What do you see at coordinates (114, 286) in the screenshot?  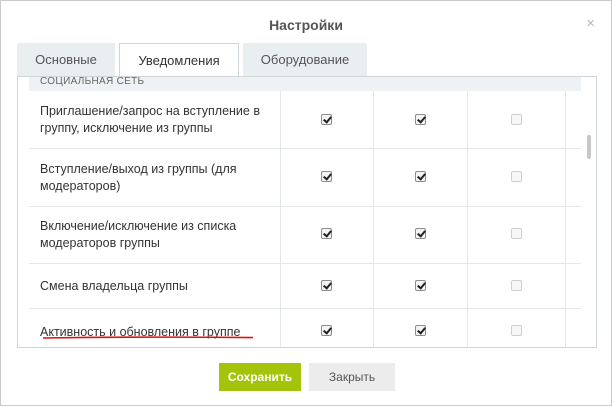 I see `row-label: Смена владельца группы` at bounding box center [114, 286].